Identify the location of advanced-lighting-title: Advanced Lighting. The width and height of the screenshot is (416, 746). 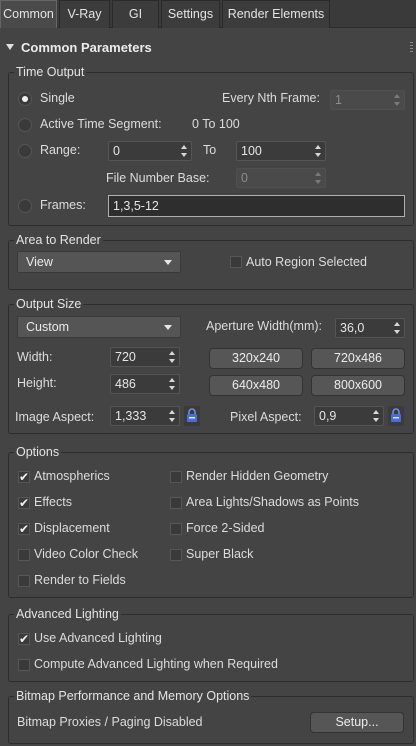
(67, 614).